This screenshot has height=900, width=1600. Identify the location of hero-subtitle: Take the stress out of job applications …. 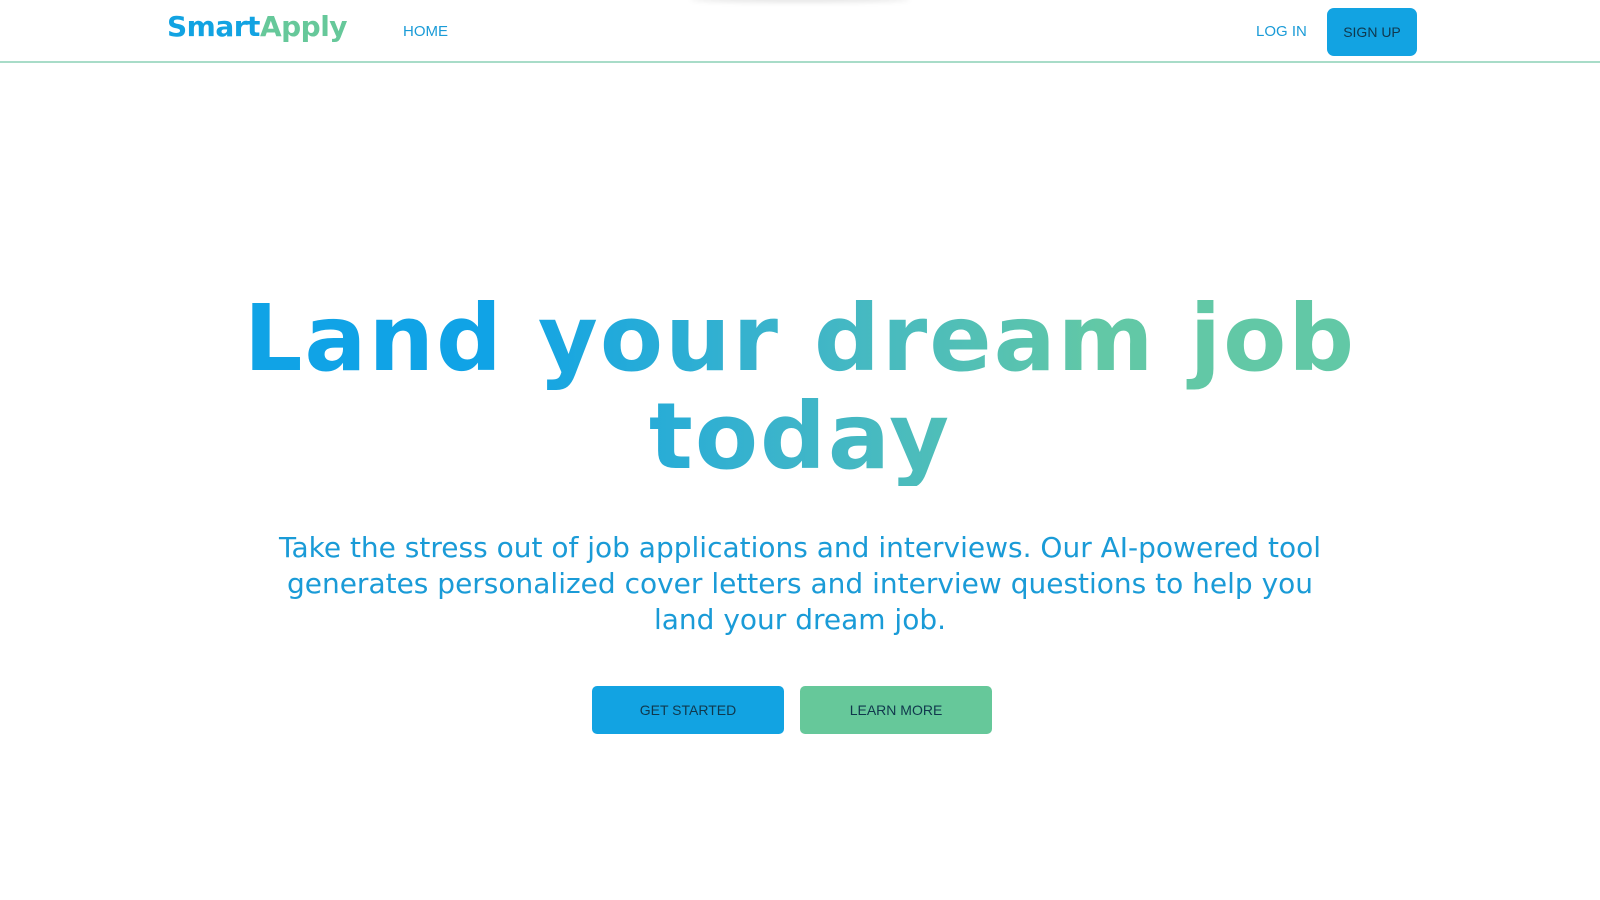
(799, 583).